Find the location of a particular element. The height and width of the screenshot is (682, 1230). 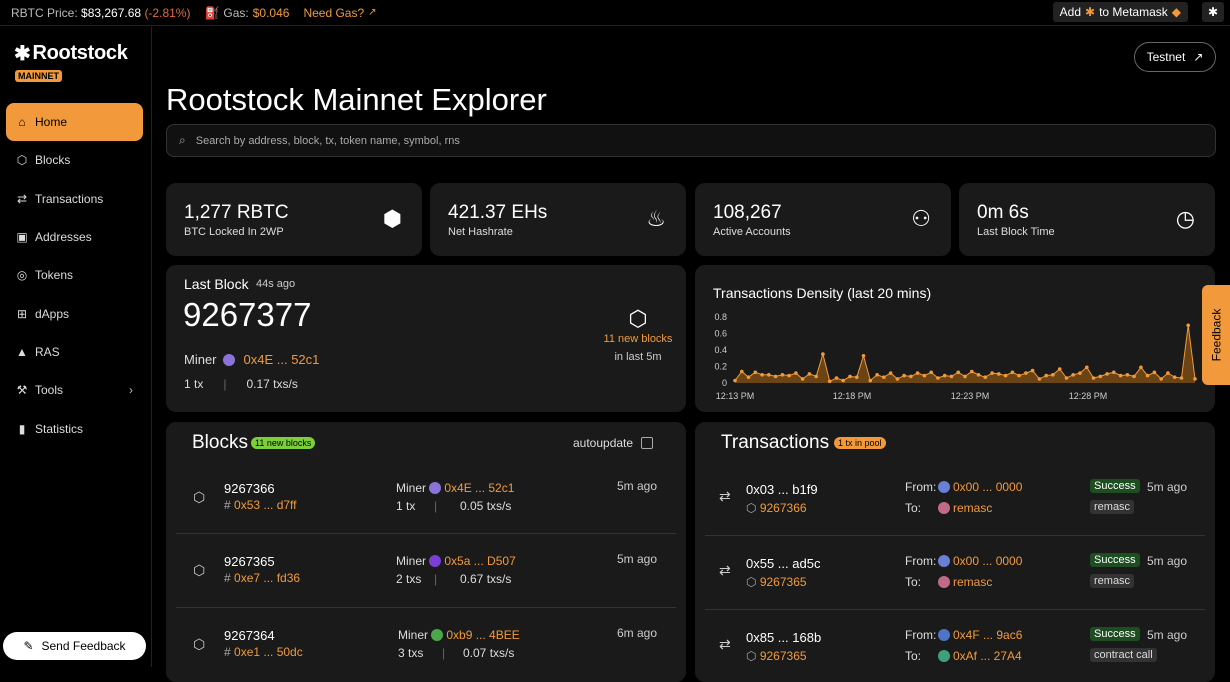

stat-card-hashrate: 421.37 EHs Net Hashrate ♨ is located at coordinates (558, 219).